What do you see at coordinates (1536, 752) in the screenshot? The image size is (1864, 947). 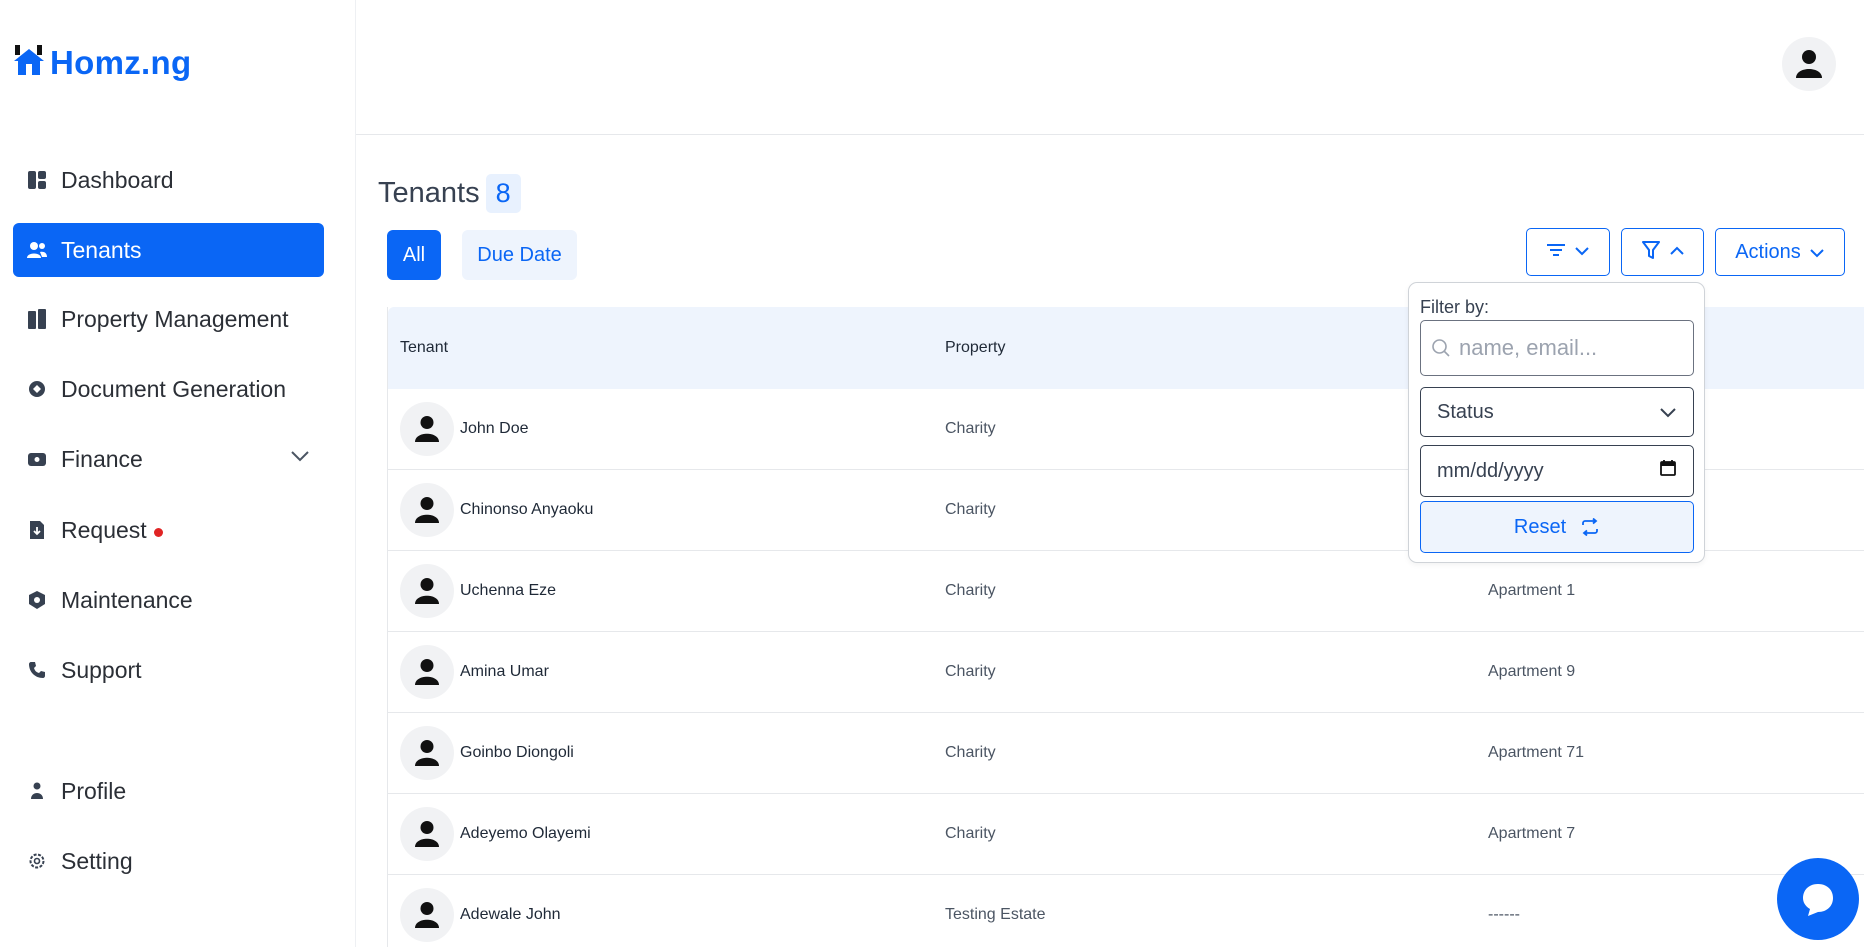 I see `unit-cell: Apartment 71` at bounding box center [1536, 752].